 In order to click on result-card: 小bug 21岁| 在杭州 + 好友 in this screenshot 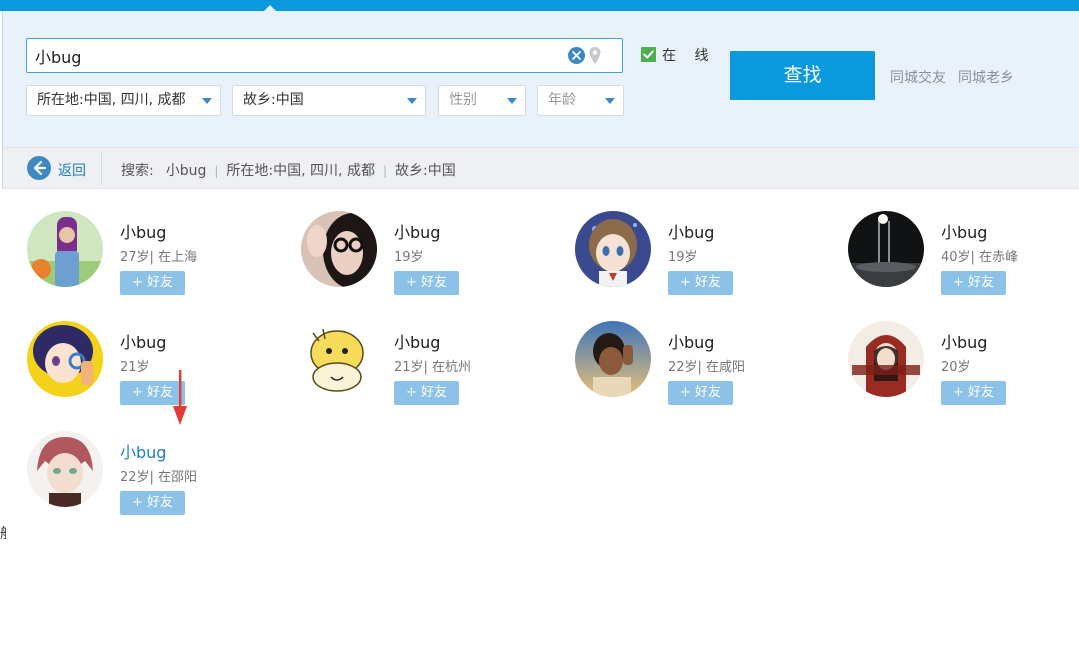, I will do `click(431, 366)`.